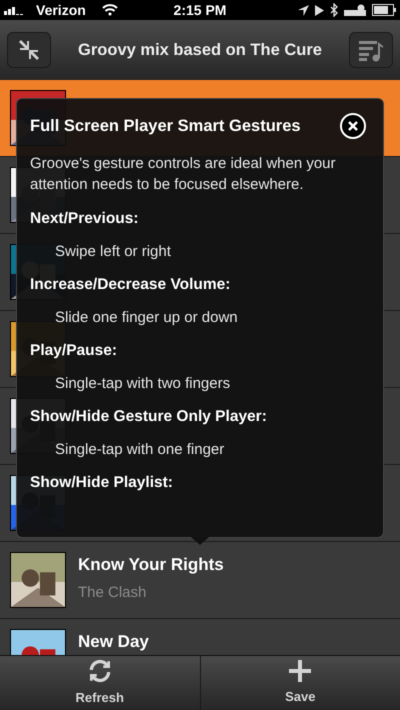  Describe the element at coordinates (149, 417) in the screenshot. I see `gesture-name: Show/Hide Gesture Only Player:` at that location.